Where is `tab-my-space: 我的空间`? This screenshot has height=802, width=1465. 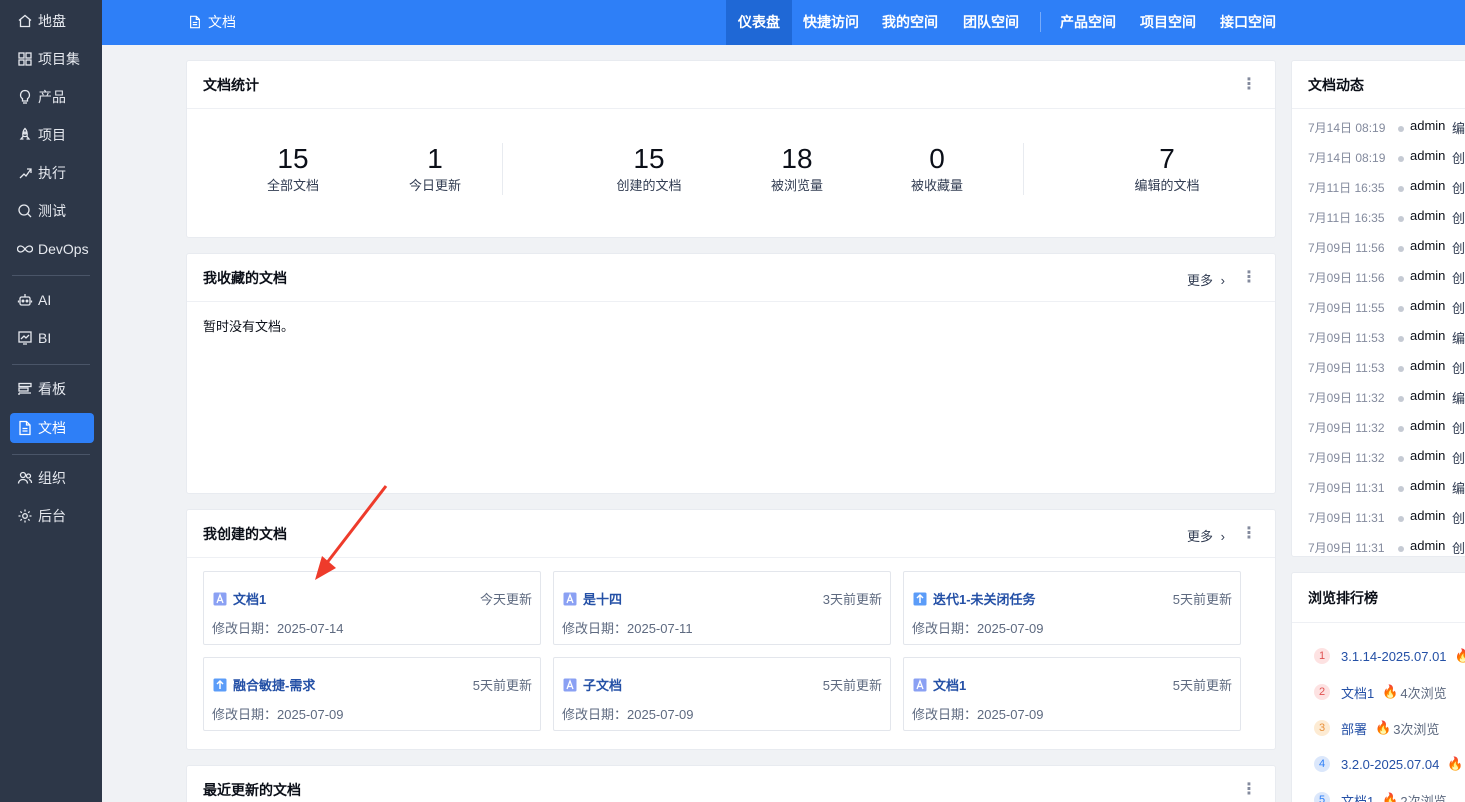
tab-my-space: 我的空间 is located at coordinates (910, 22).